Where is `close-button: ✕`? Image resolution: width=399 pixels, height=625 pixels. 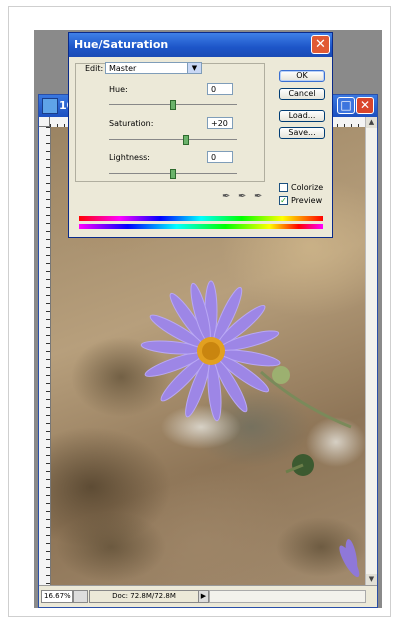 close-button: ✕ is located at coordinates (365, 105).